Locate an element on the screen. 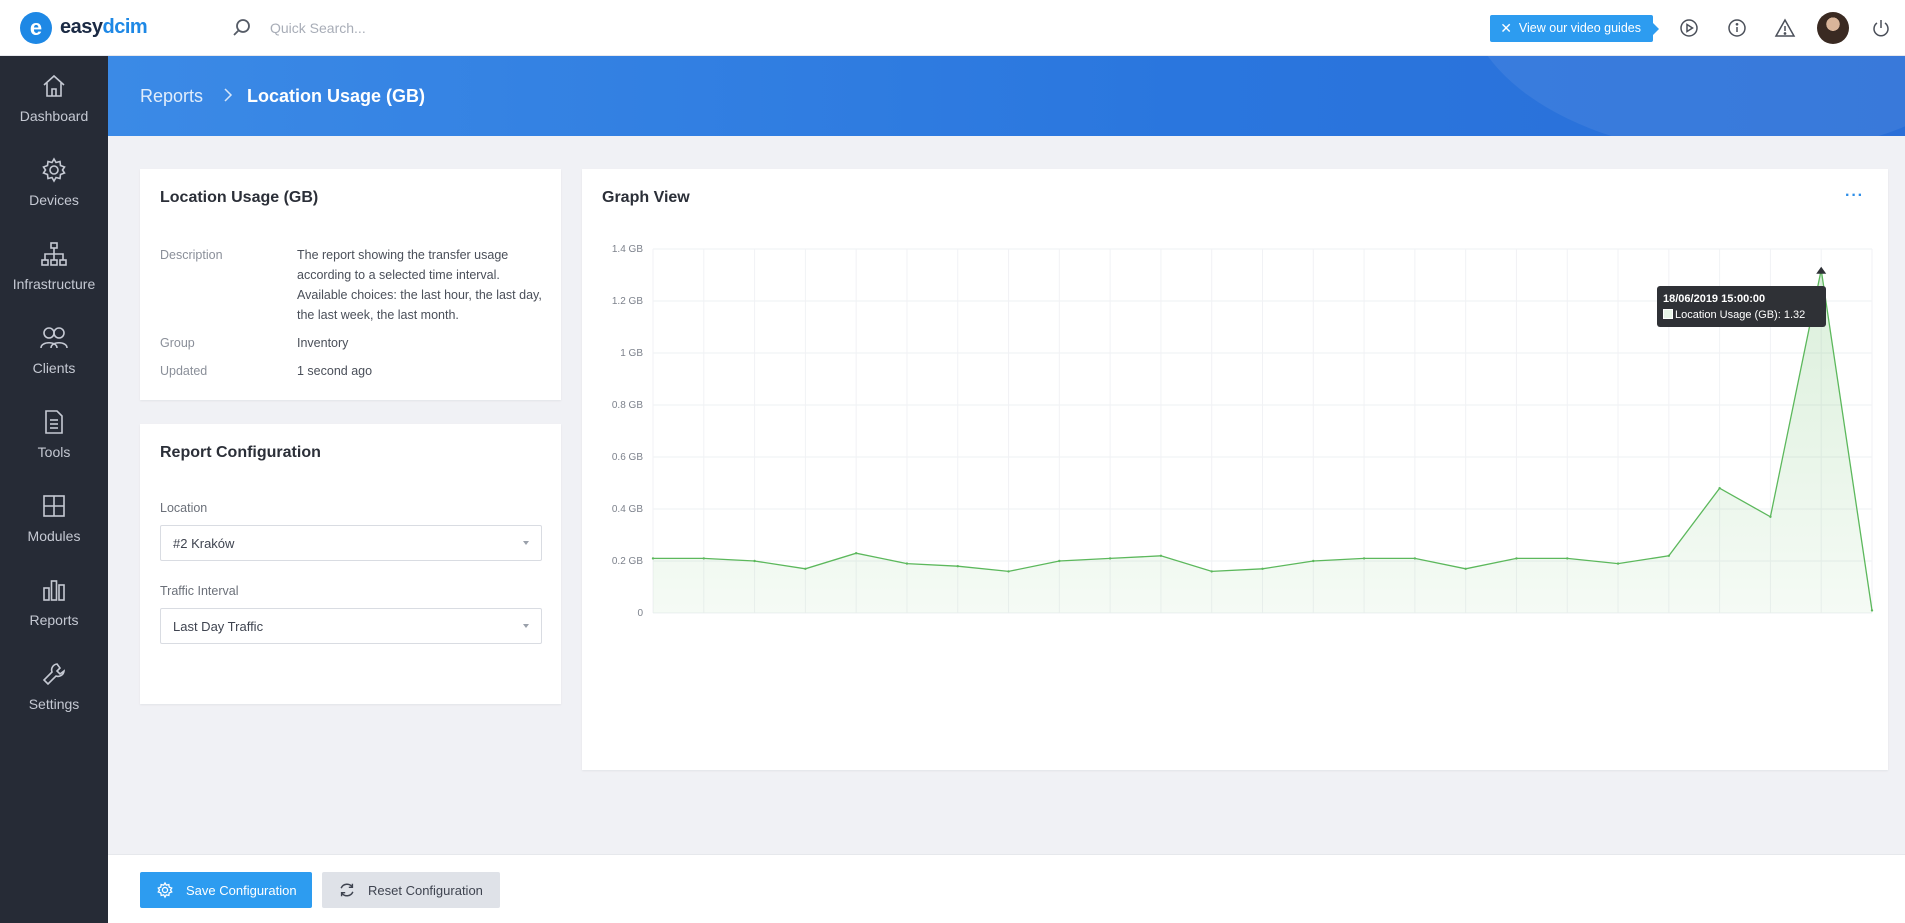 The height and width of the screenshot is (923, 1905). top-bar: e easydcim ✕ View our video guides is located at coordinates (952, 28).